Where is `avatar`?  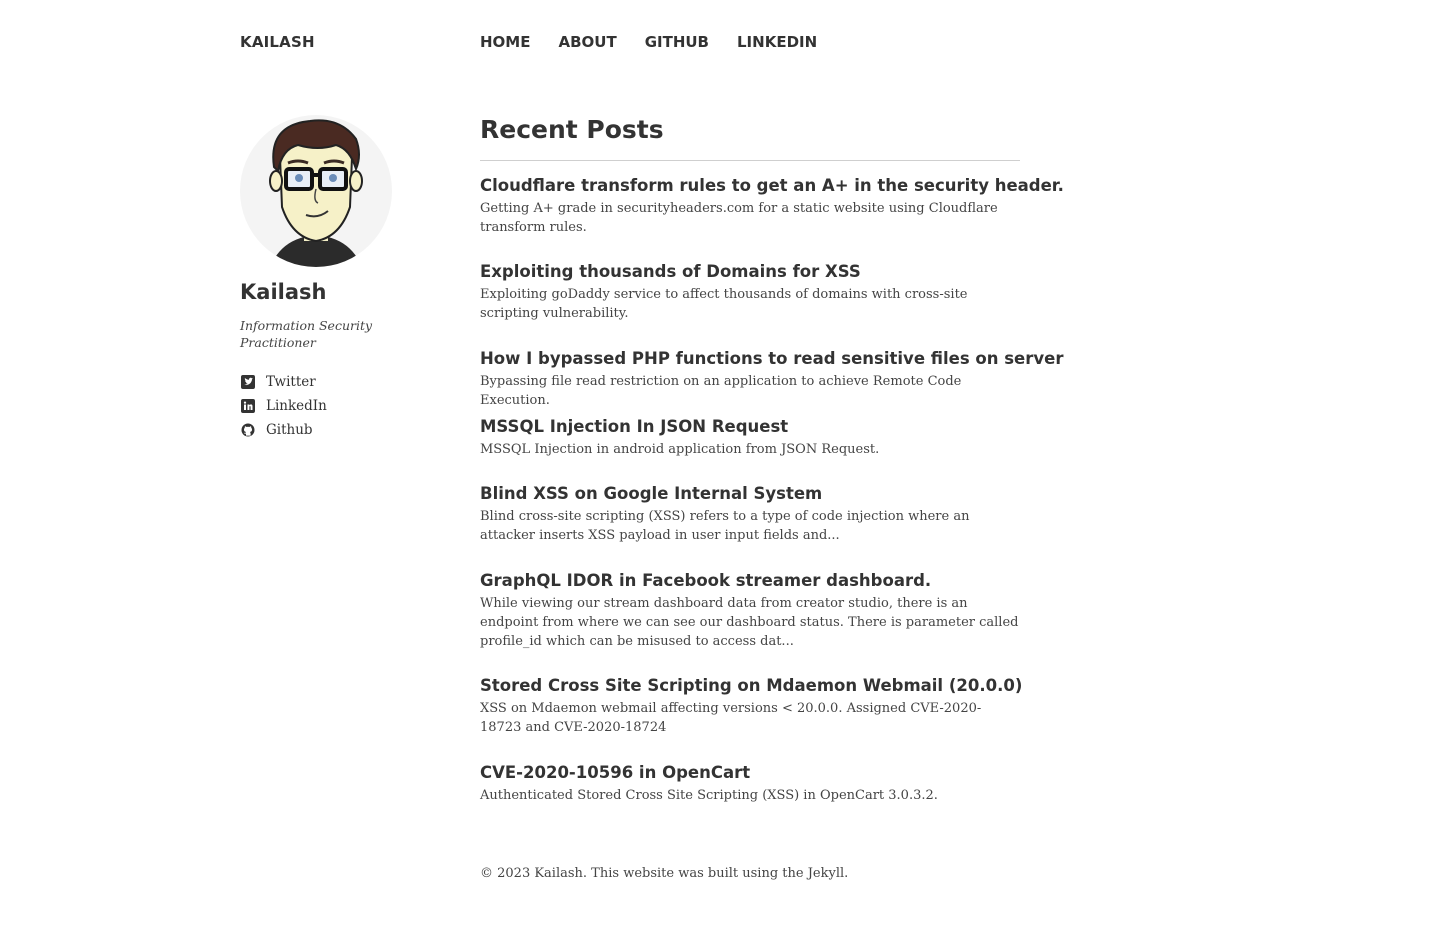 avatar is located at coordinates (316, 191).